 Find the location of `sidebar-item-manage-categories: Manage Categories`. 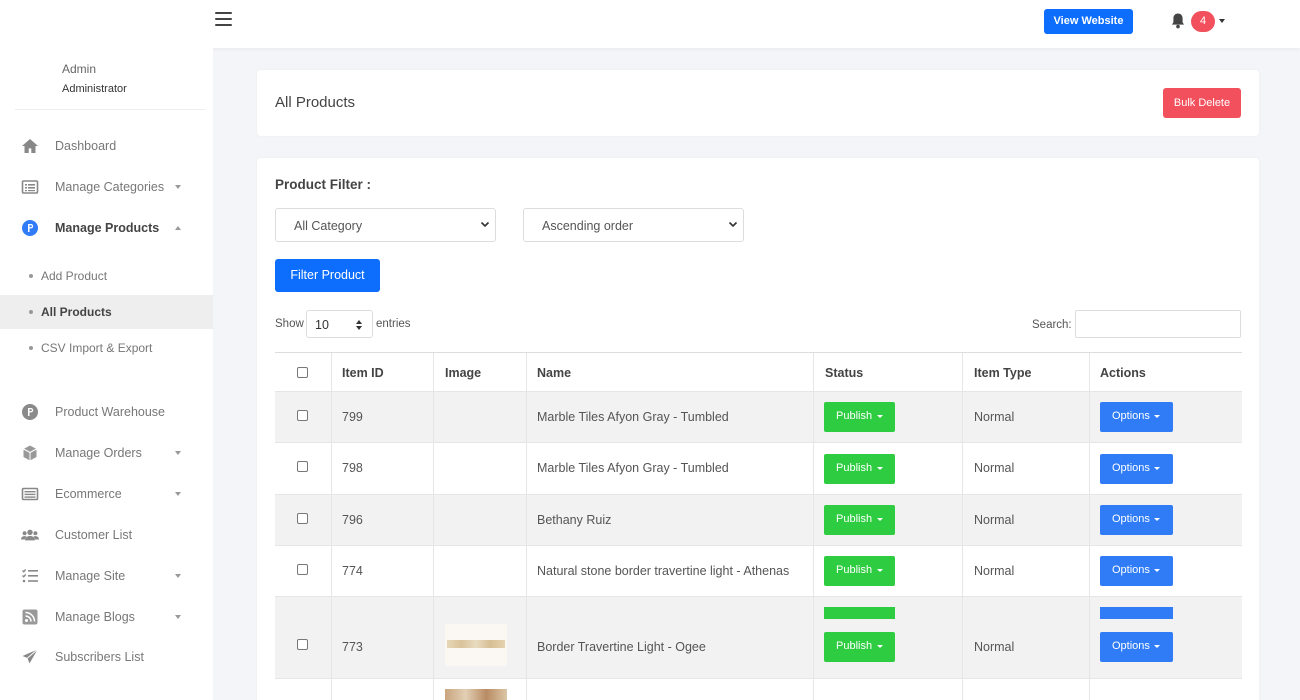

sidebar-item-manage-categories: Manage Categories is located at coordinates (106, 187).